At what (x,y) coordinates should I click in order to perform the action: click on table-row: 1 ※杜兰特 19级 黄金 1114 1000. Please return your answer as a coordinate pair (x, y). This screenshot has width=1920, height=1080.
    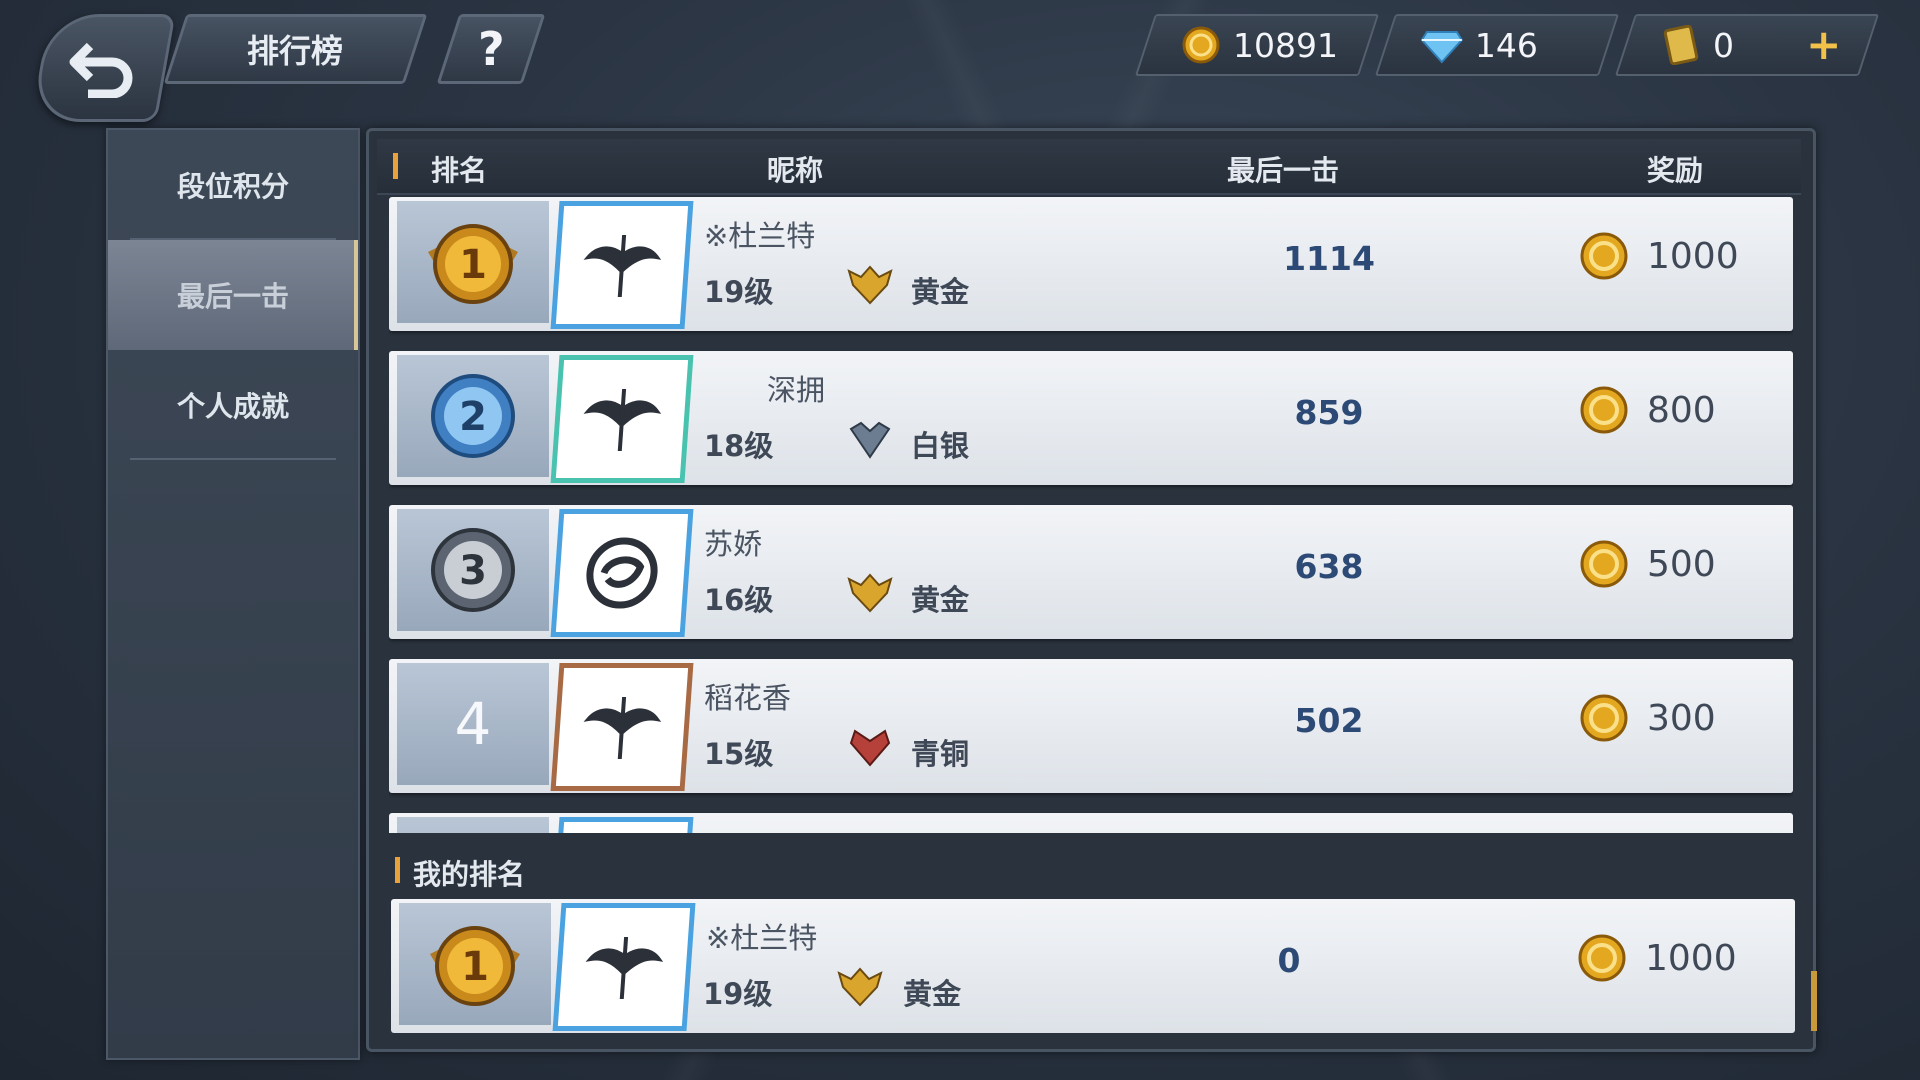
    Looking at the image, I should click on (1091, 264).